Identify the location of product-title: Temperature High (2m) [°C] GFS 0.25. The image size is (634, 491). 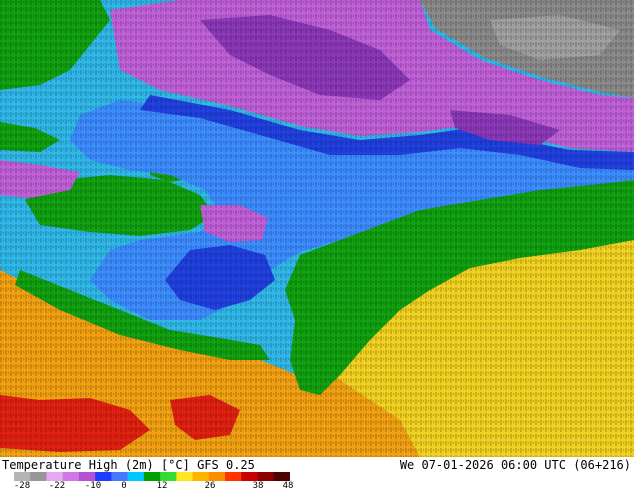
(128, 465).